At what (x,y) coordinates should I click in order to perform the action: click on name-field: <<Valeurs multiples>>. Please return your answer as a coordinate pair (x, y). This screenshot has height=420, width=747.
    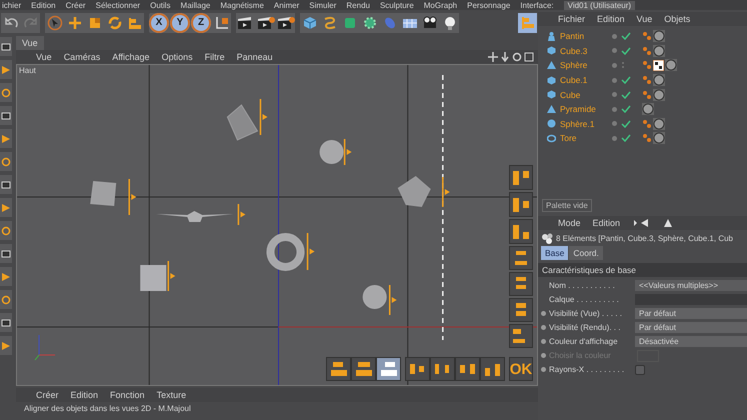
    Looking at the image, I should click on (691, 285).